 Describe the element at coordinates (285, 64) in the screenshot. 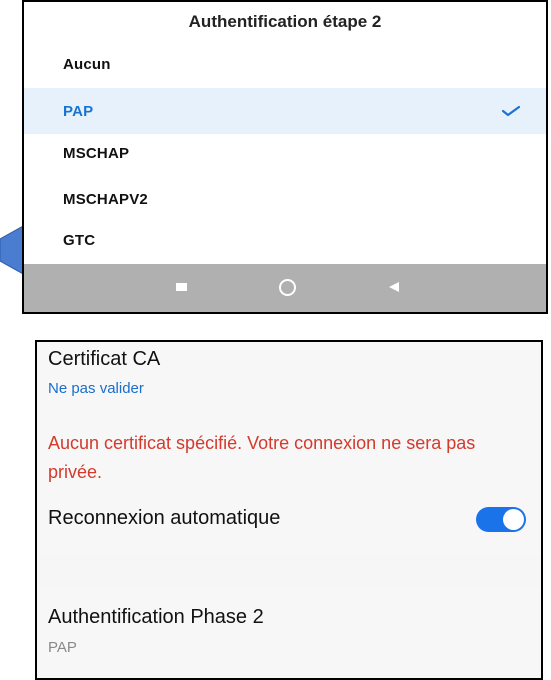

I see `option-aucun: Aucun` at that location.